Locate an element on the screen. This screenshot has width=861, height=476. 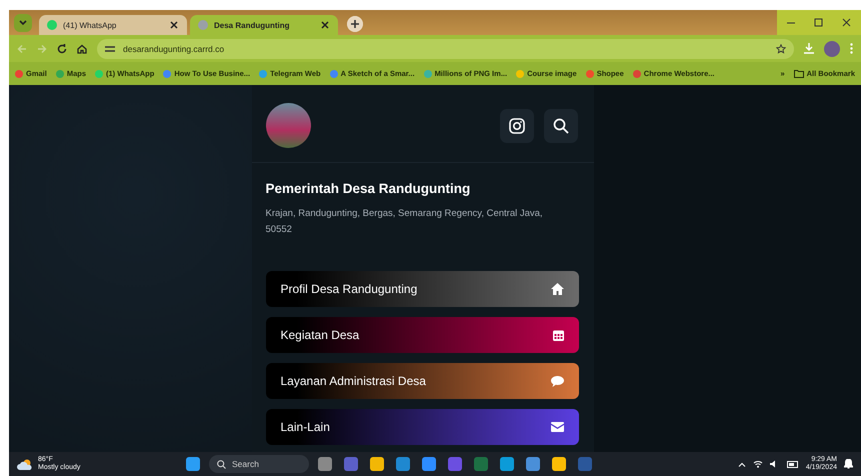
instagram-button is located at coordinates (517, 125).